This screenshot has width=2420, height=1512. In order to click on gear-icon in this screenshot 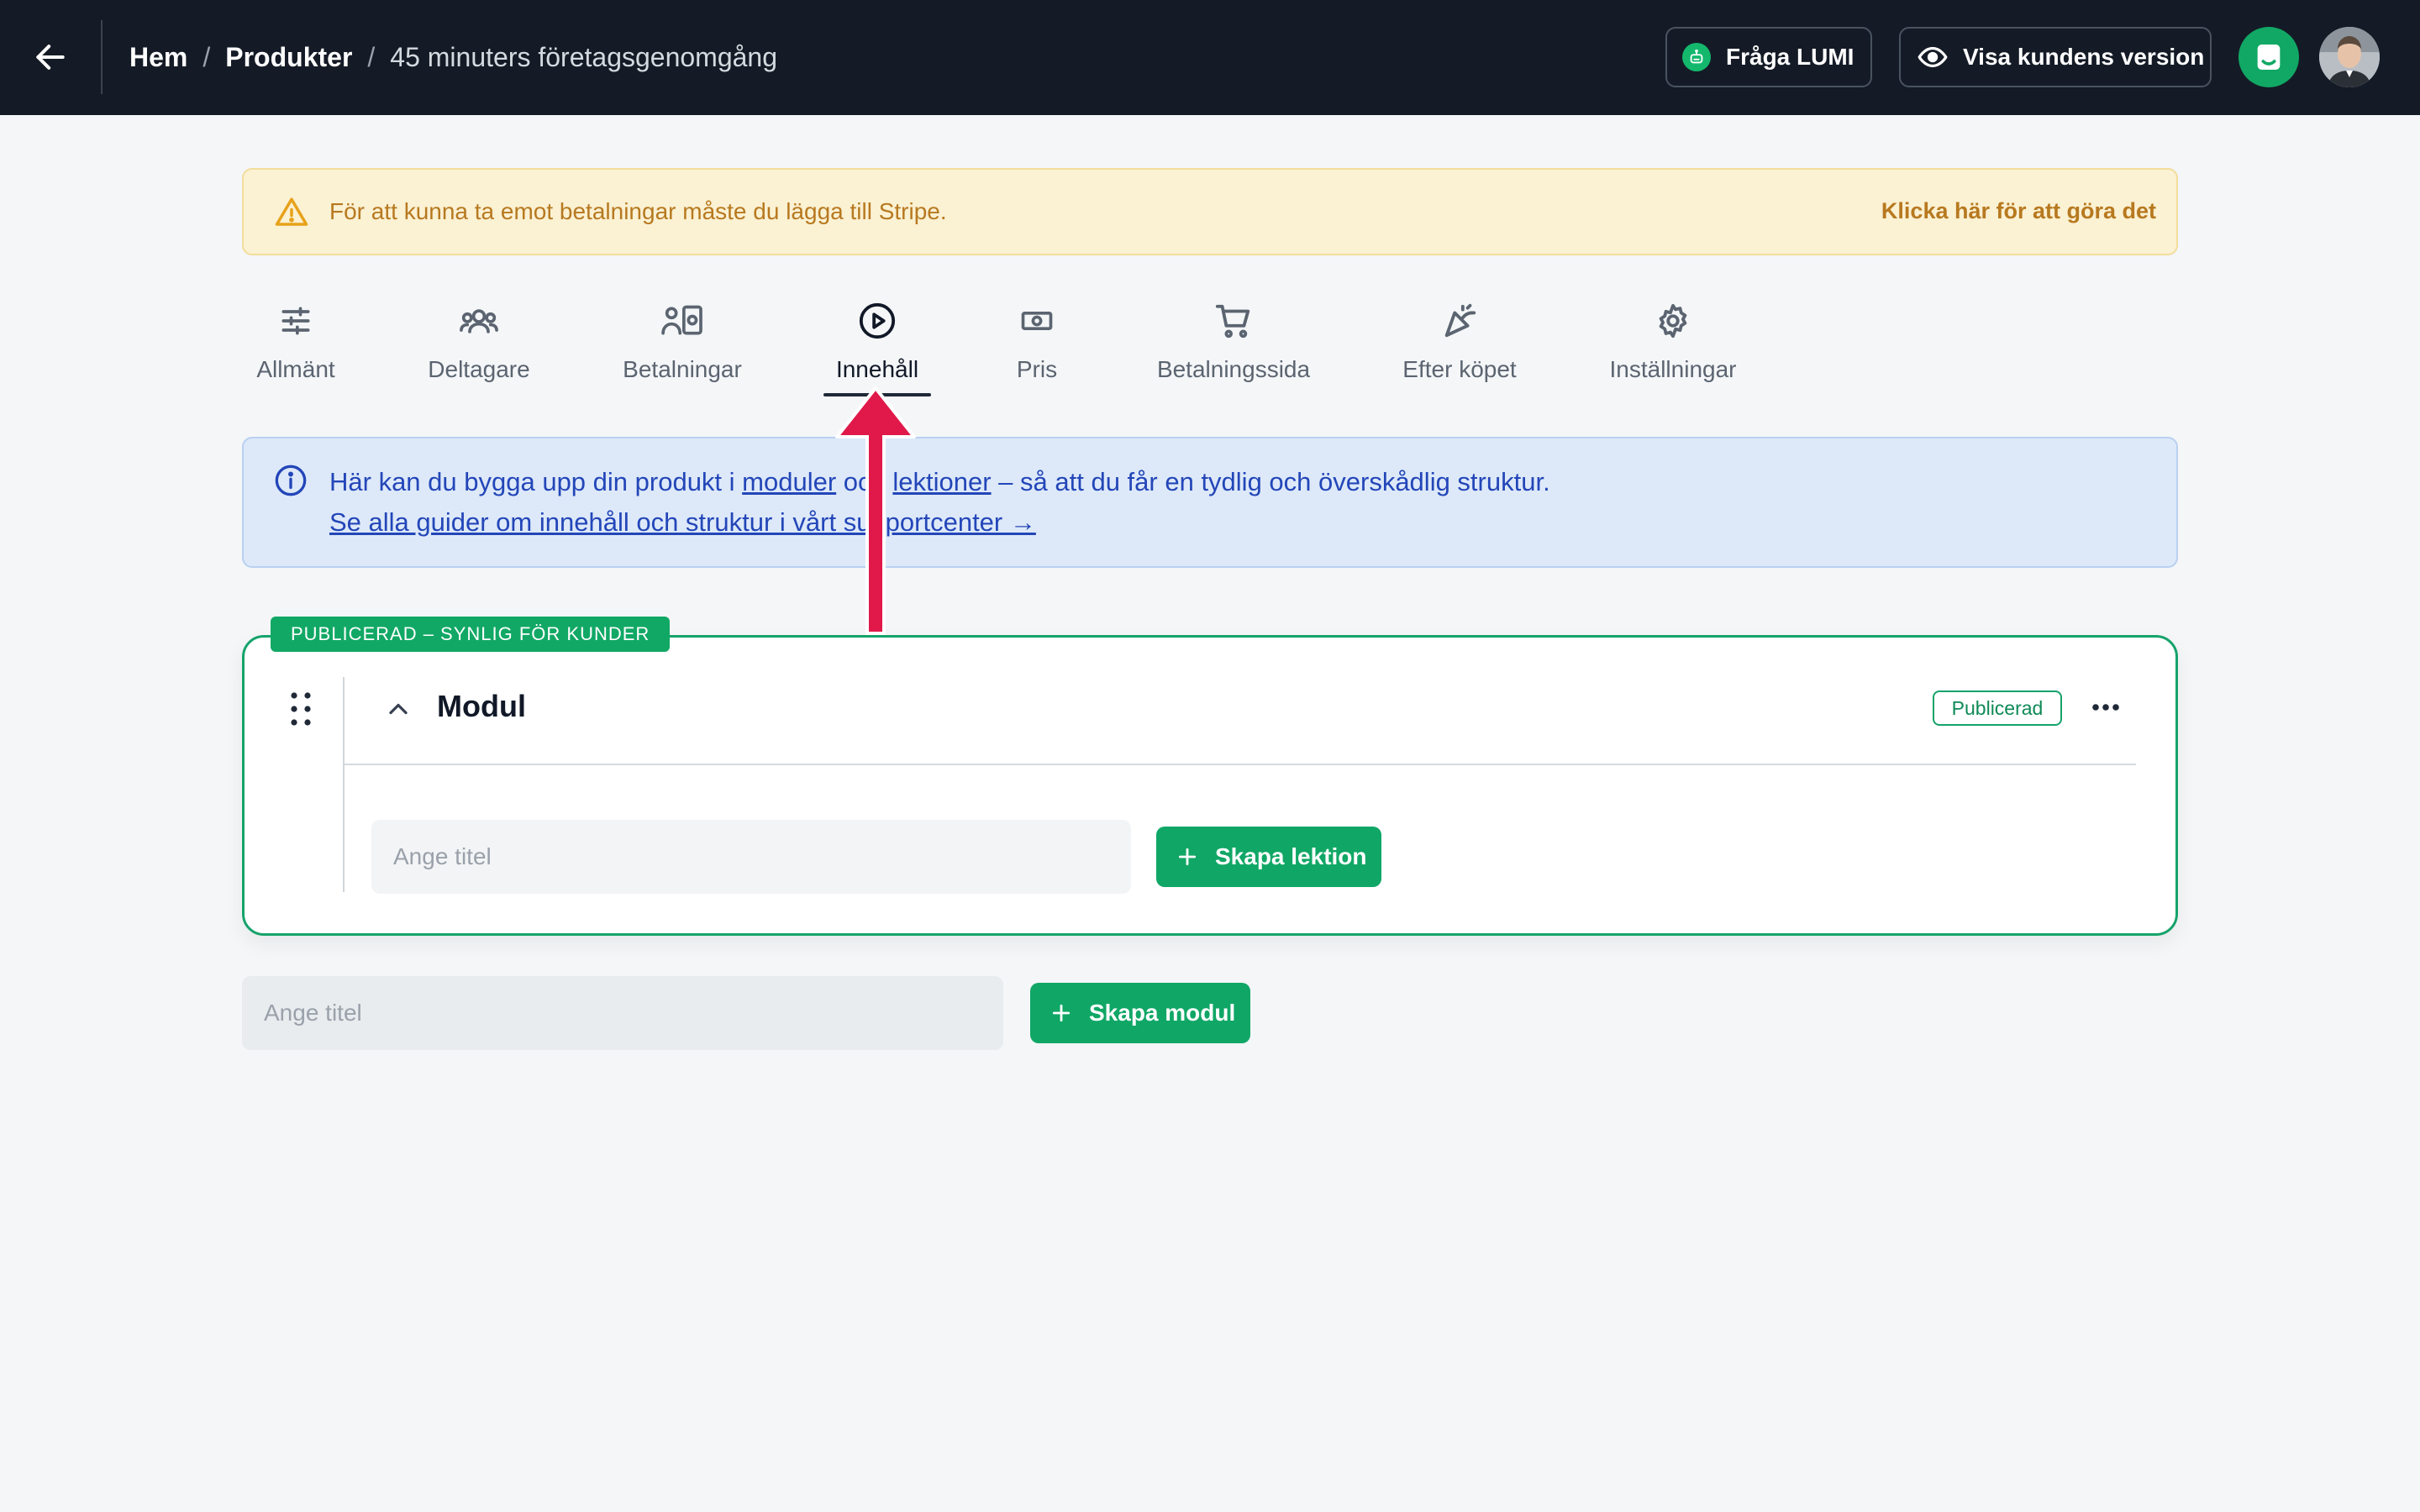, I will do `click(1673, 321)`.